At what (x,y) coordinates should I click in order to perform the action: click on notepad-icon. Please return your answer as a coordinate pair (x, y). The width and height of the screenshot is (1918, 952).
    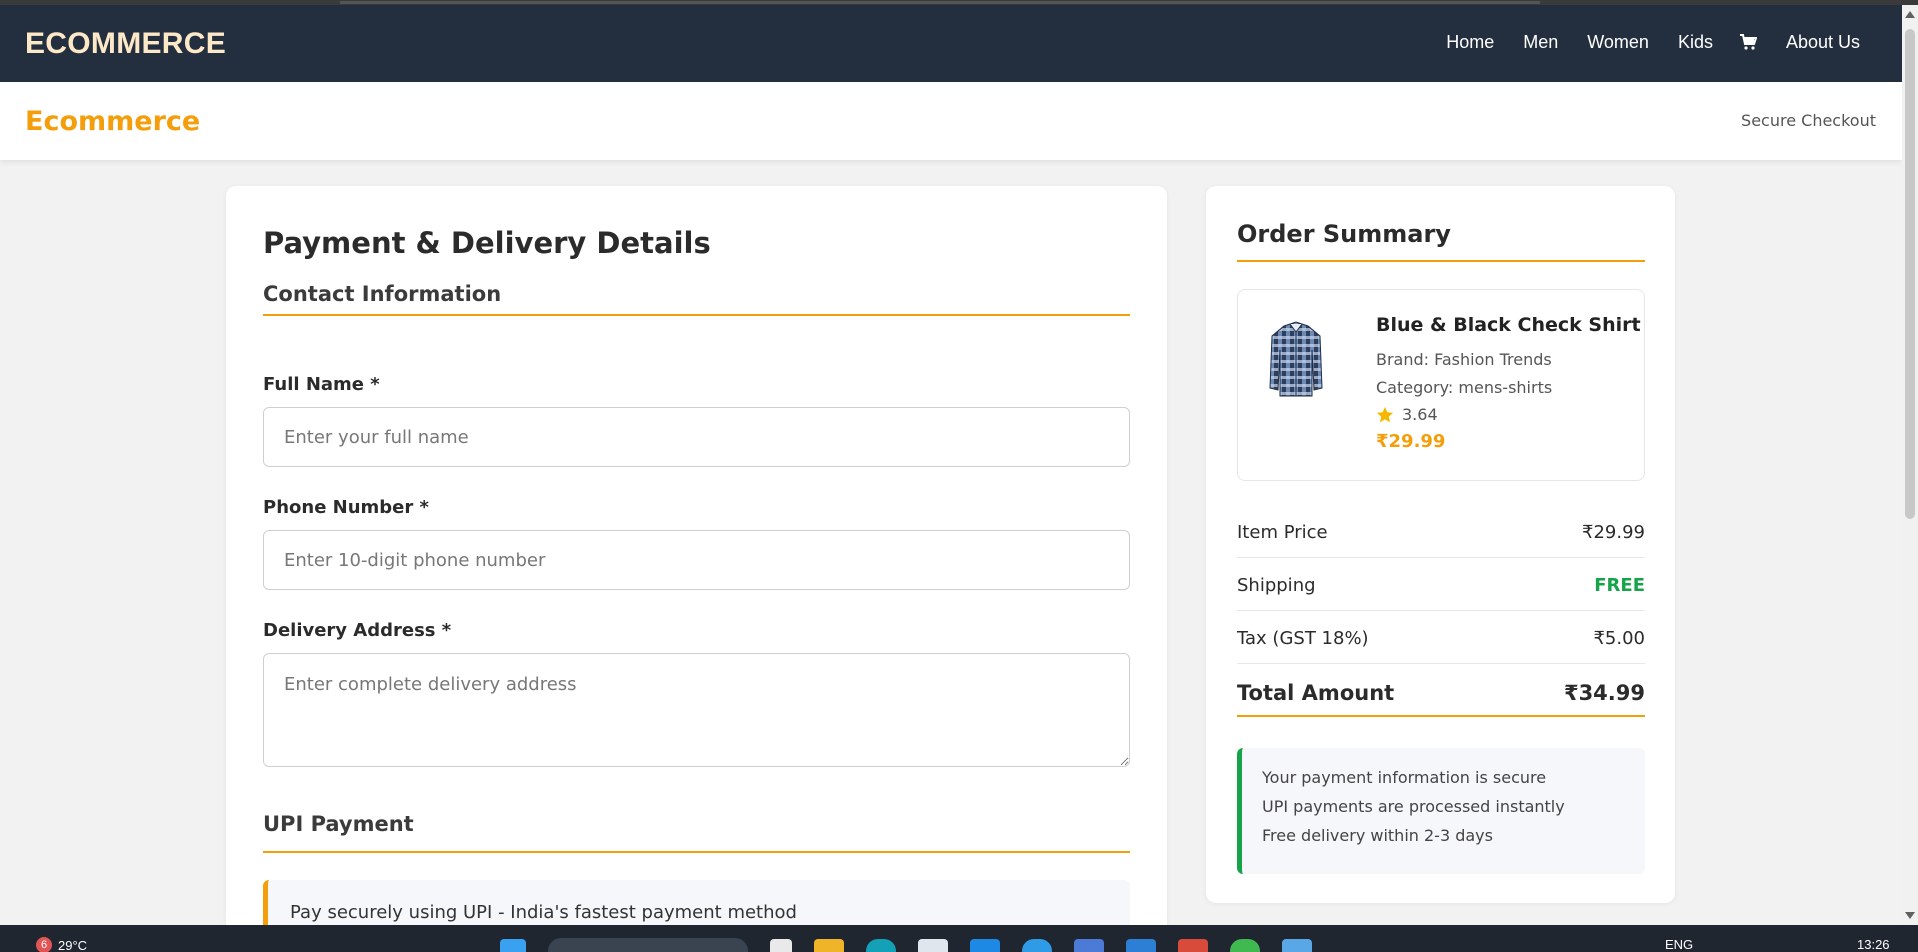
    Looking at the image, I should click on (1297, 945).